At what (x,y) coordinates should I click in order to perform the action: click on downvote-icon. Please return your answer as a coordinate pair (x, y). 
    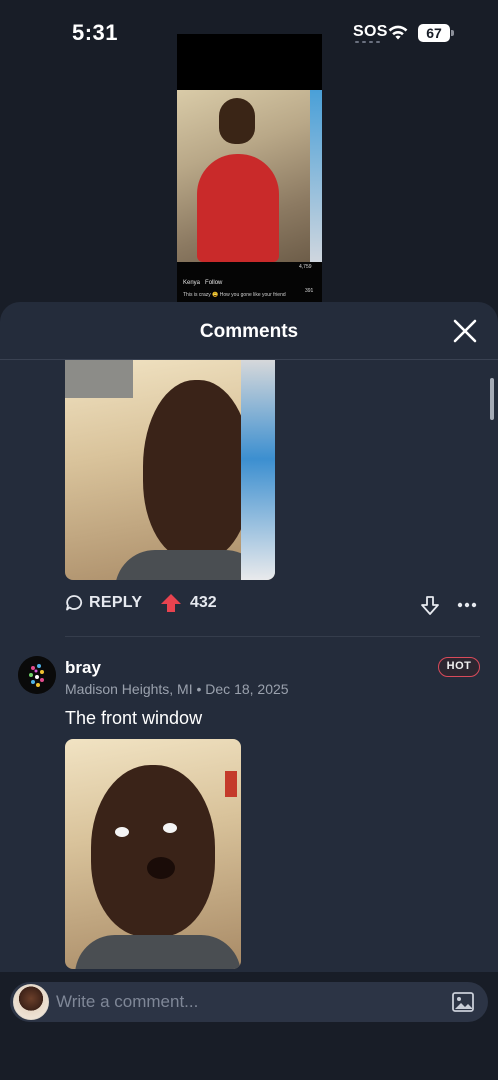
    Looking at the image, I should click on (430, 606).